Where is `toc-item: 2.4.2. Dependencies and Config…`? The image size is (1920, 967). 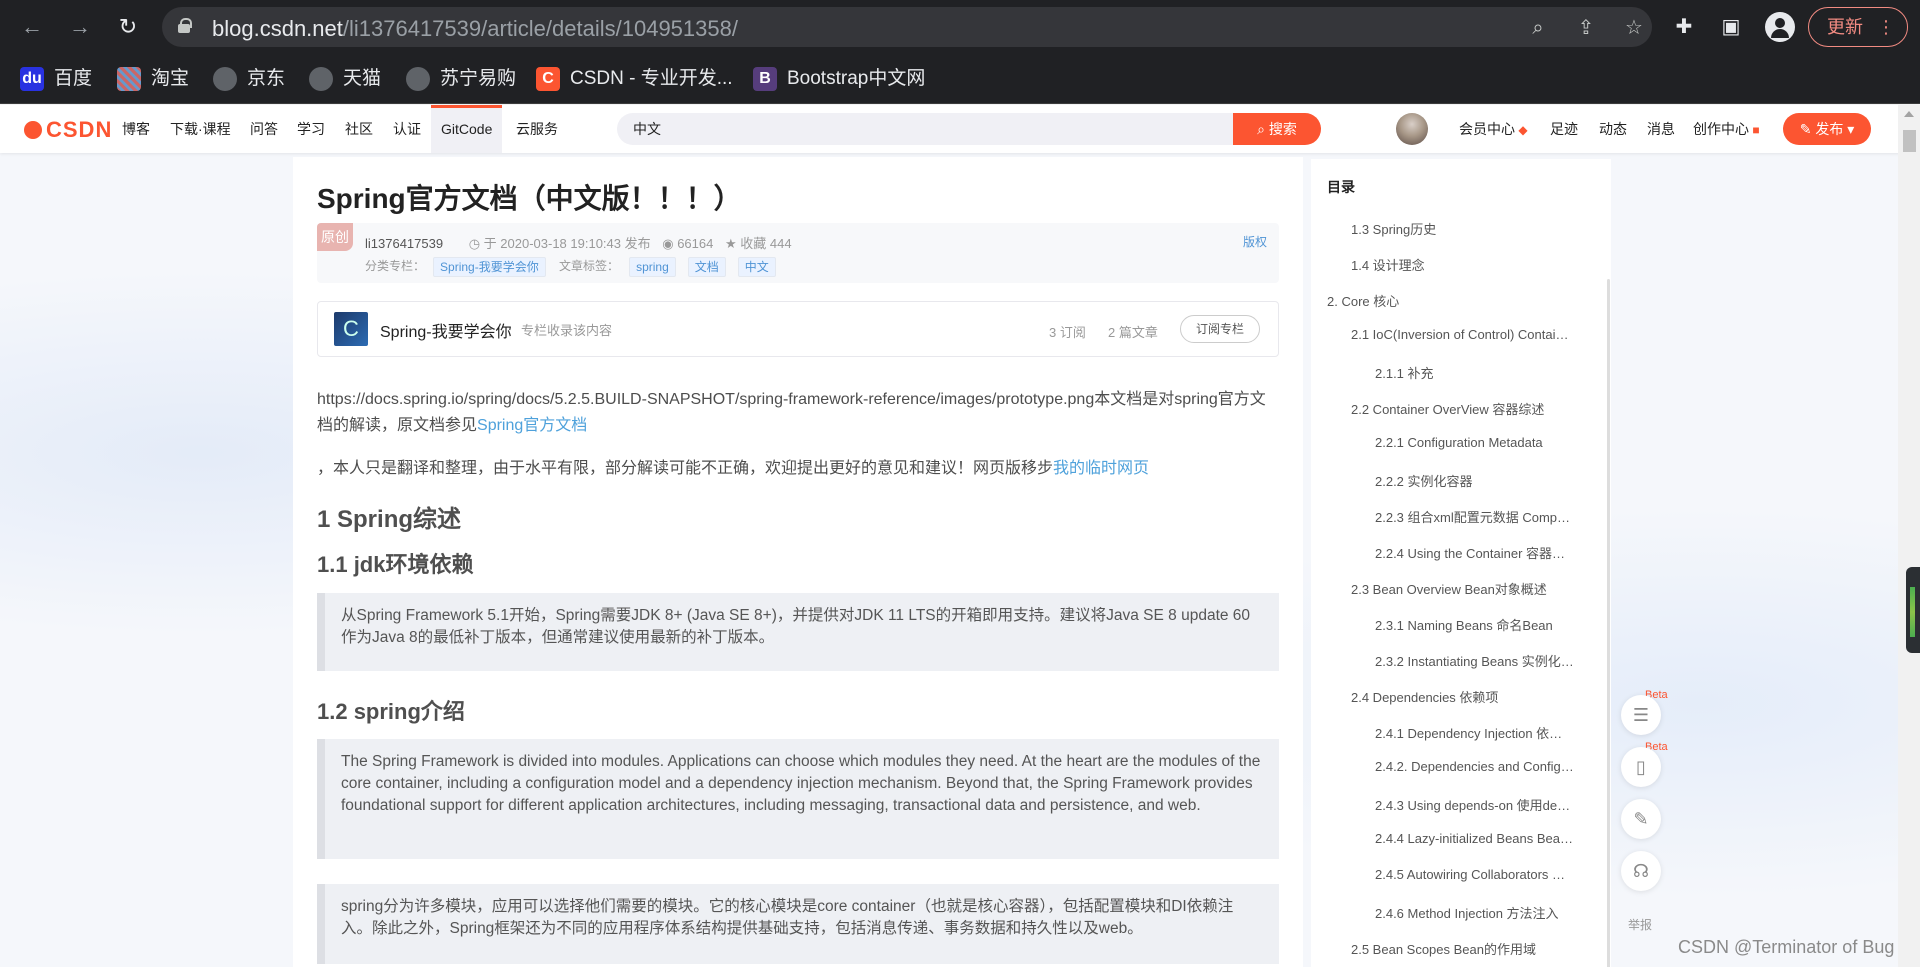
toc-item: 2.4.2. Dependencies and Config… is located at coordinates (1483, 766).